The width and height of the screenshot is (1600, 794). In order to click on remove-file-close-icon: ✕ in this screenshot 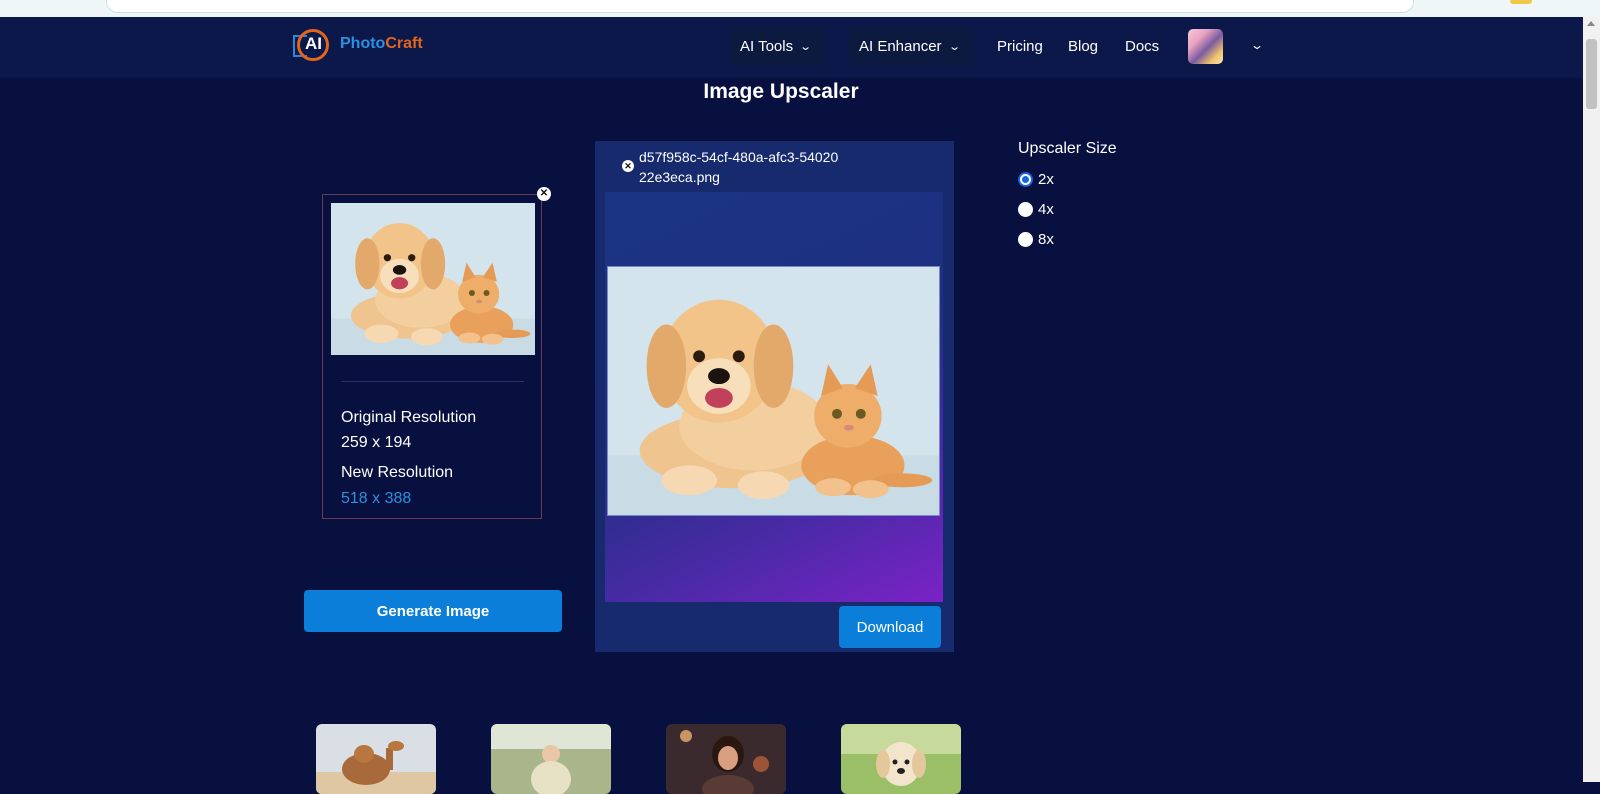, I will do `click(628, 166)`.